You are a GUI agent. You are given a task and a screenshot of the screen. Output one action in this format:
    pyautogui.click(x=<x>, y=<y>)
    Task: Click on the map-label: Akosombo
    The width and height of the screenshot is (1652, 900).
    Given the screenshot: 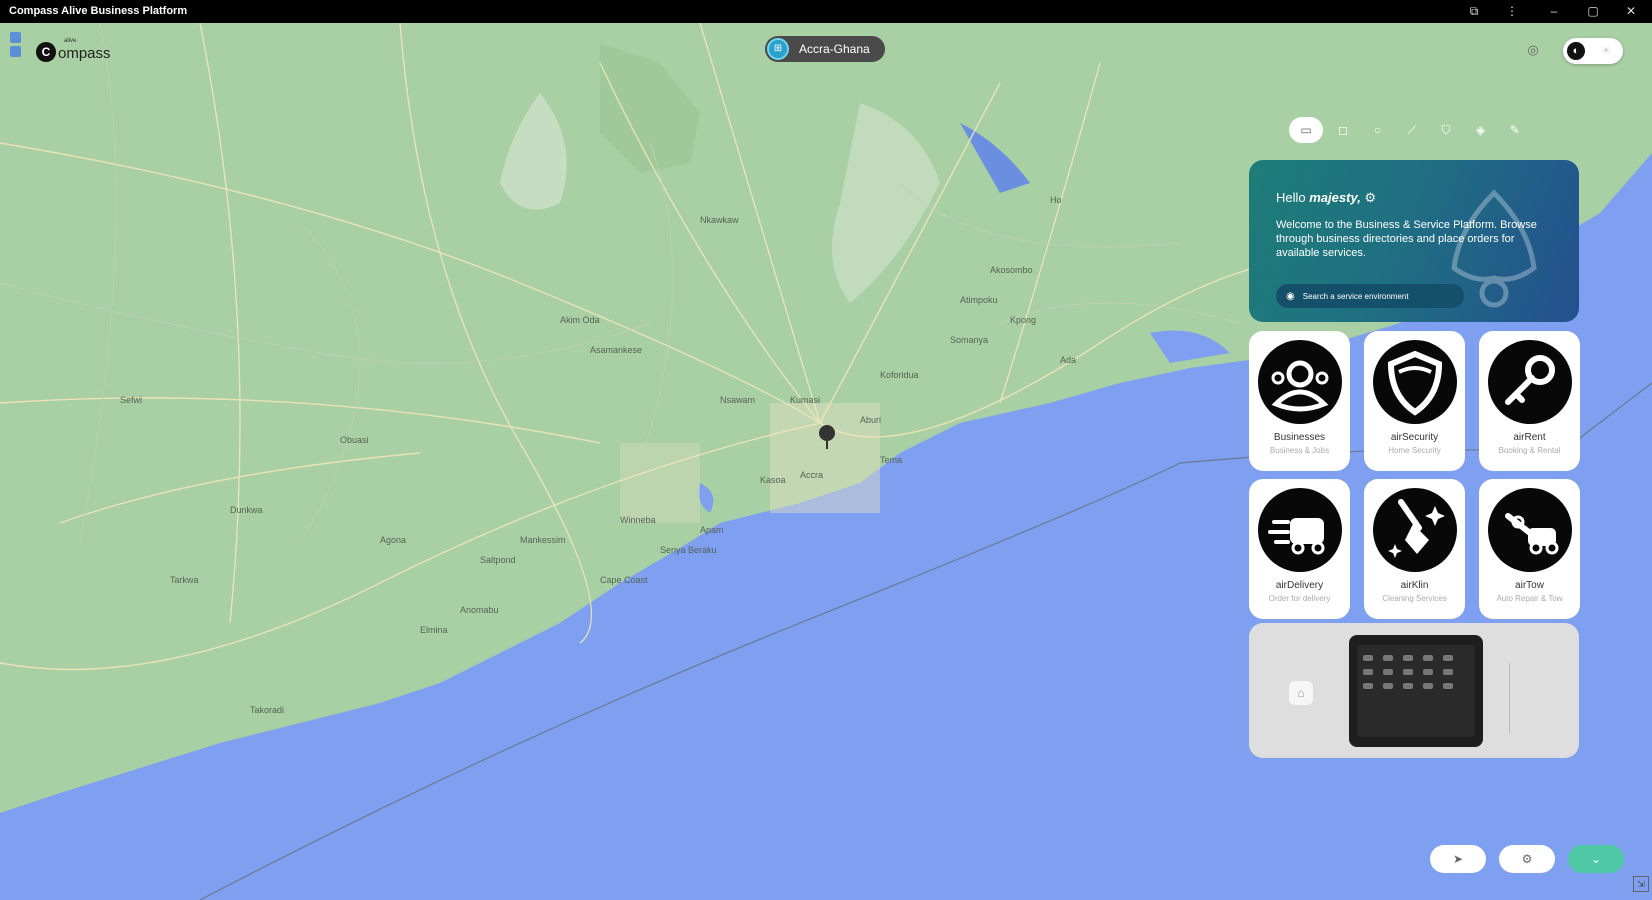 What is the action you would take?
    pyautogui.click(x=1011, y=270)
    